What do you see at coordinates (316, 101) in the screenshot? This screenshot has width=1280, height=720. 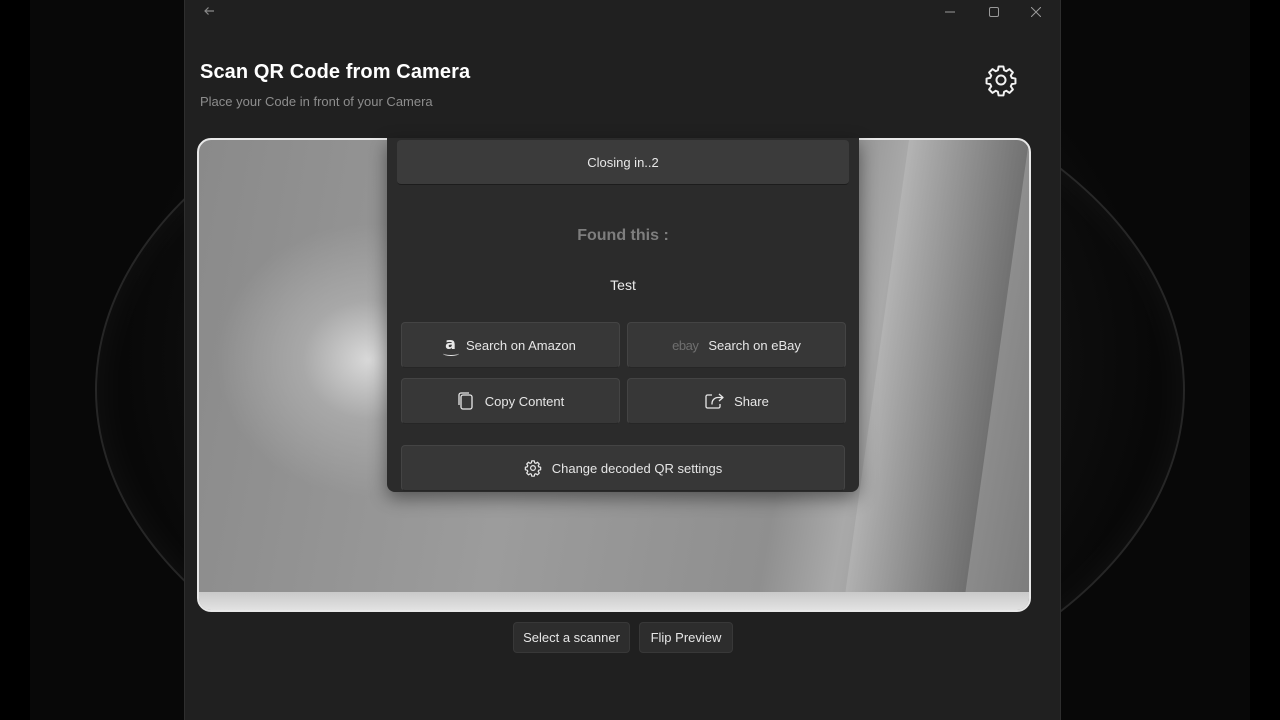 I see `page-subtitle: Place your Code in front of your Camera` at bounding box center [316, 101].